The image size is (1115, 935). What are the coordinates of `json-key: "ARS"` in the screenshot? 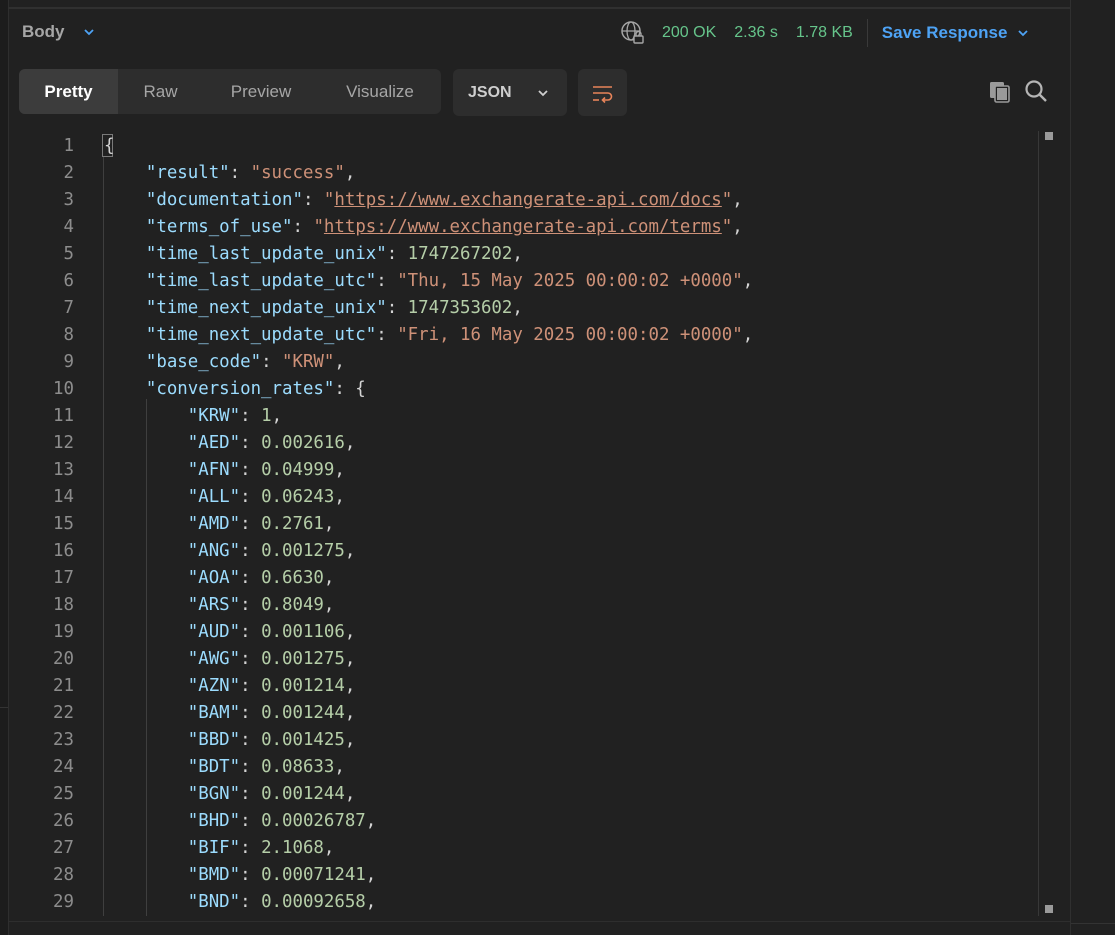 It's located at (214, 605).